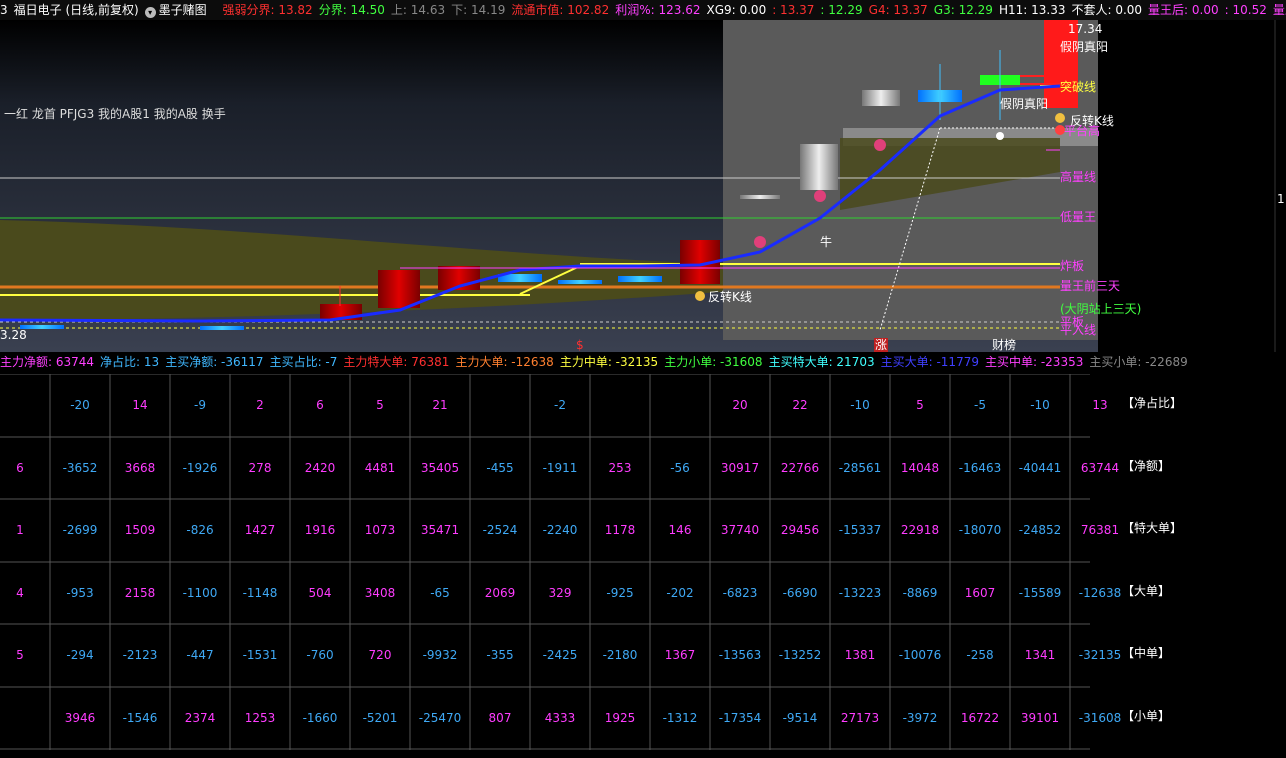  What do you see at coordinates (800, 593) in the screenshot?
I see `table-cell: -6690` at bounding box center [800, 593].